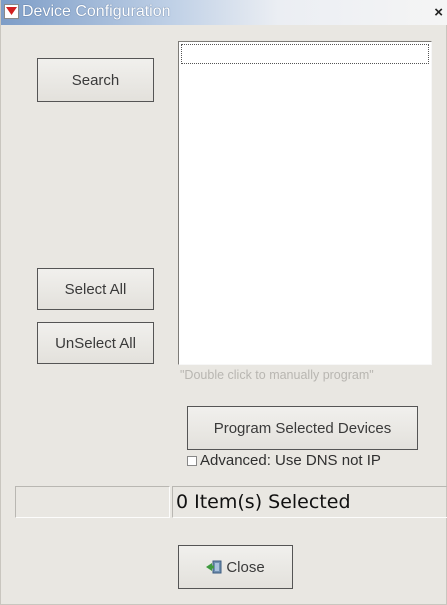 This screenshot has height=605, width=447. Describe the element at coordinates (192, 461) in the screenshot. I see `advanced-dns-checkbox` at that location.